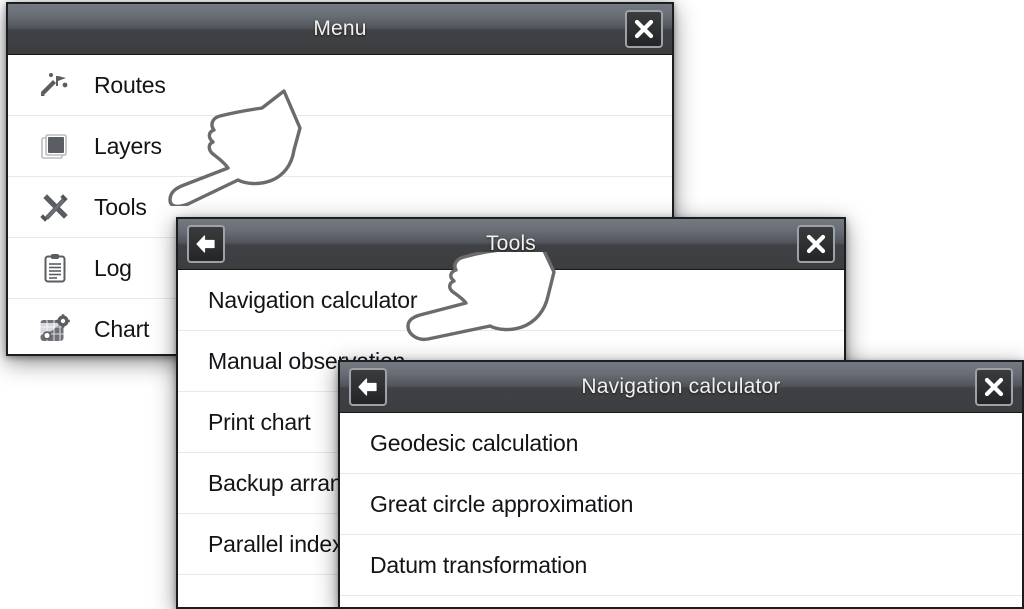 The image size is (1024, 609). What do you see at coordinates (122, 328) in the screenshot?
I see `menu-item-label: Chart` at bounding box center [122, 328].